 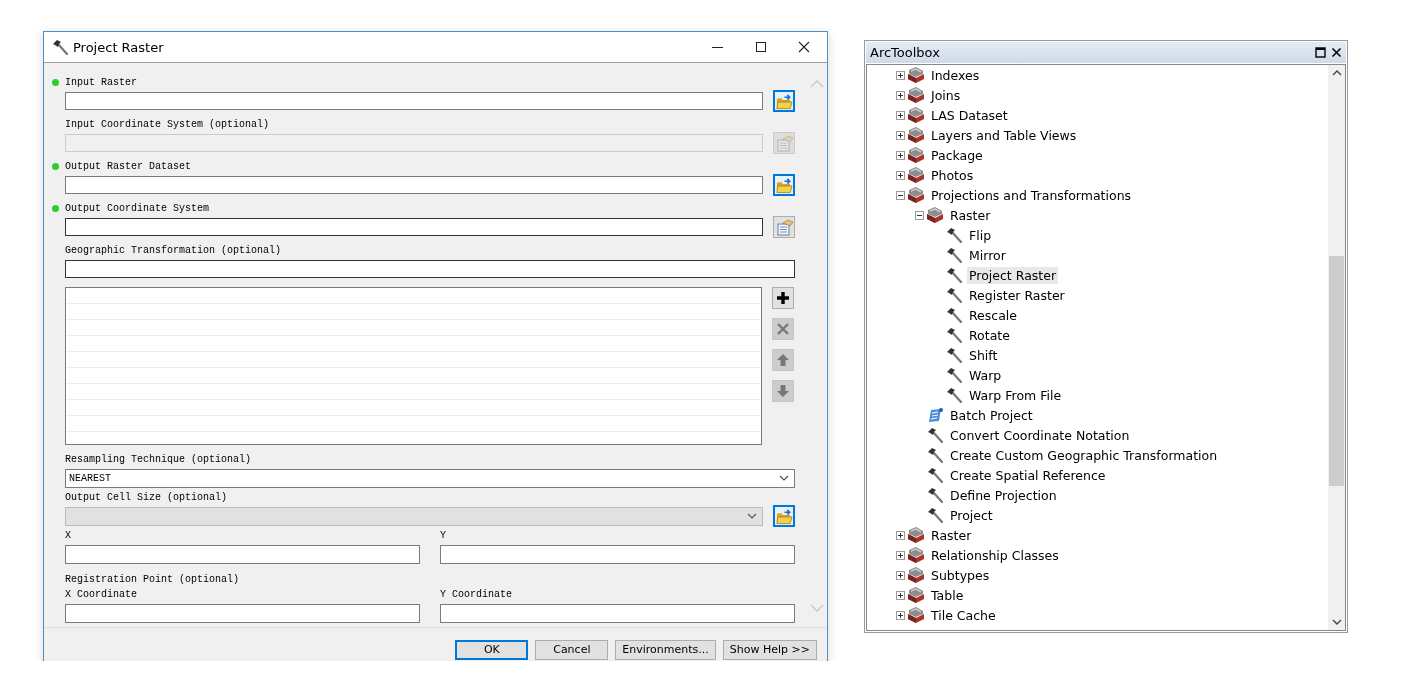 I want to click on tree-item: Flip, so click(x=980, y=235).